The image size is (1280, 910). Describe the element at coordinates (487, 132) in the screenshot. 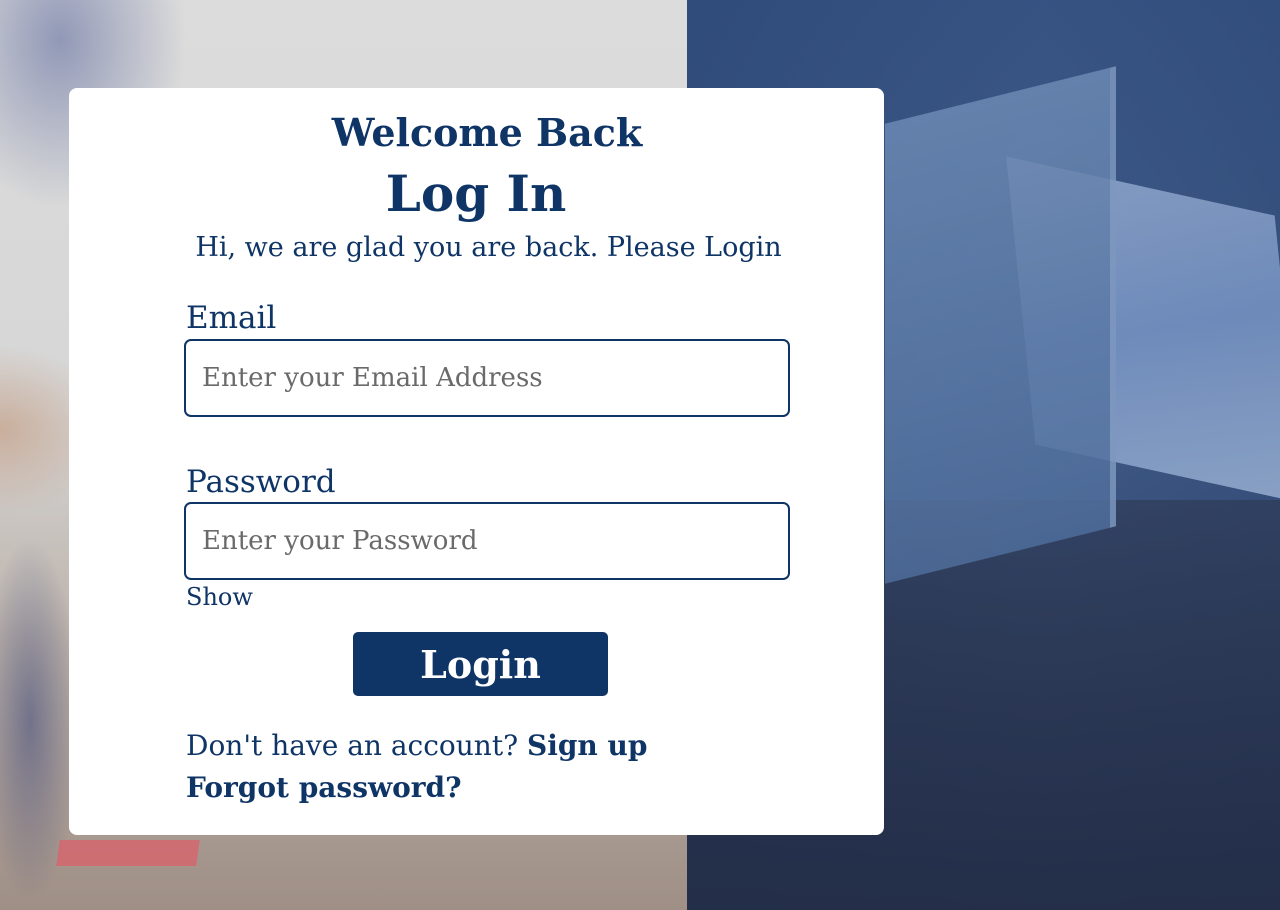

I see `welcome-subtitle: Welcome Back` at that location.